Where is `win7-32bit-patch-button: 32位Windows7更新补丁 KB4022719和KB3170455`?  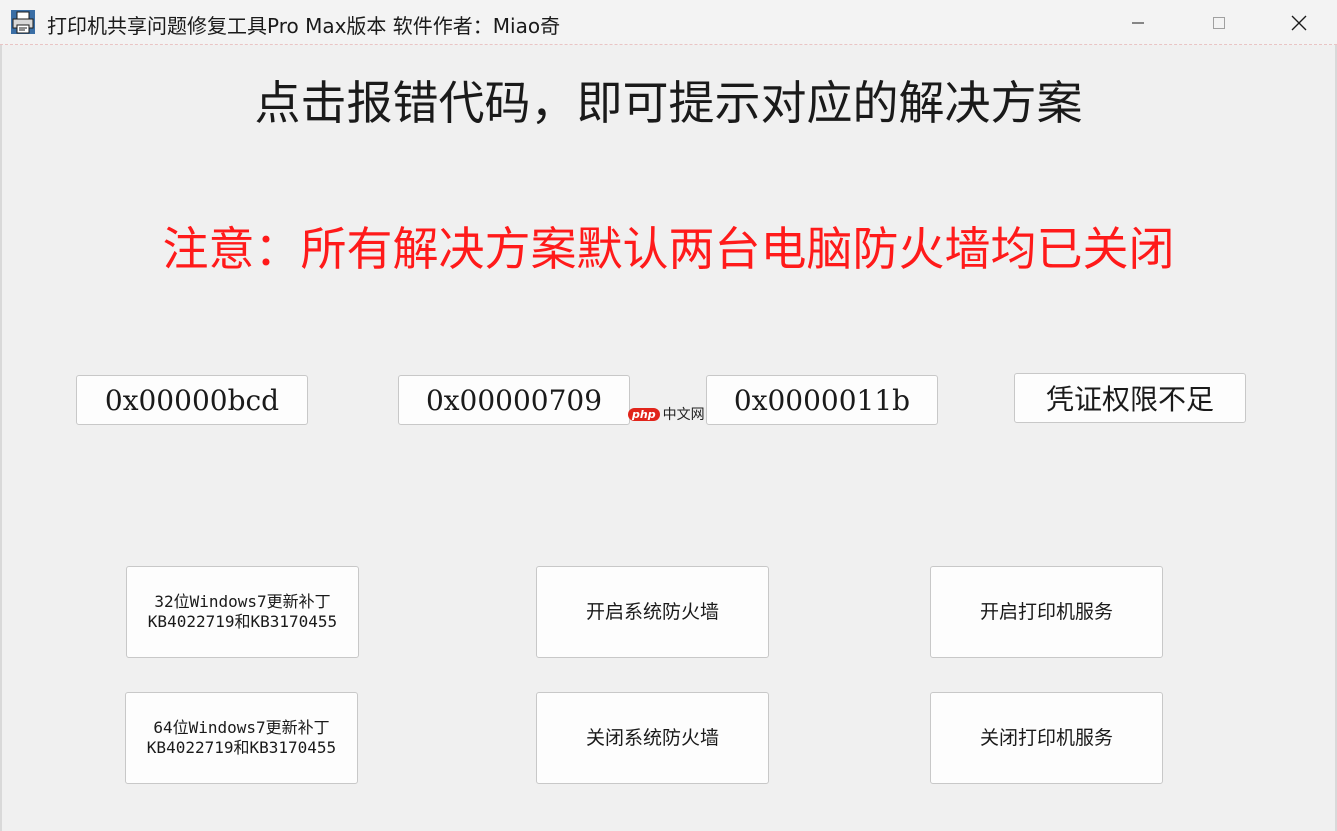 win7-32bit-patch-button: 32位Windows7更新补丁 KB4022719和KB3170455 is located at coordinates (242, 612).